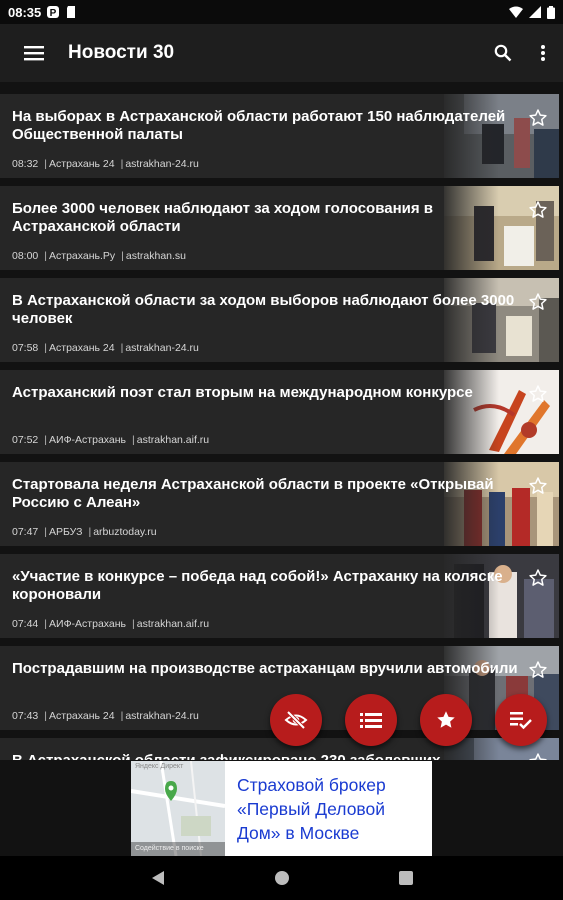 The image size is (563, 900). I want to click on recents-button, so click(406, 878).